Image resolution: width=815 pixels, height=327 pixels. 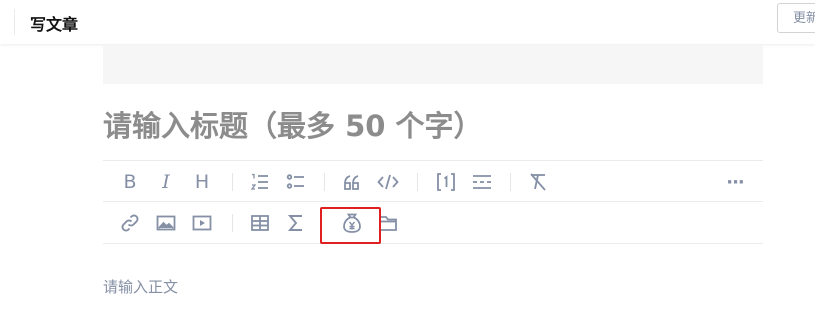 I want to click on video-icon, so click(x=202, y=223).